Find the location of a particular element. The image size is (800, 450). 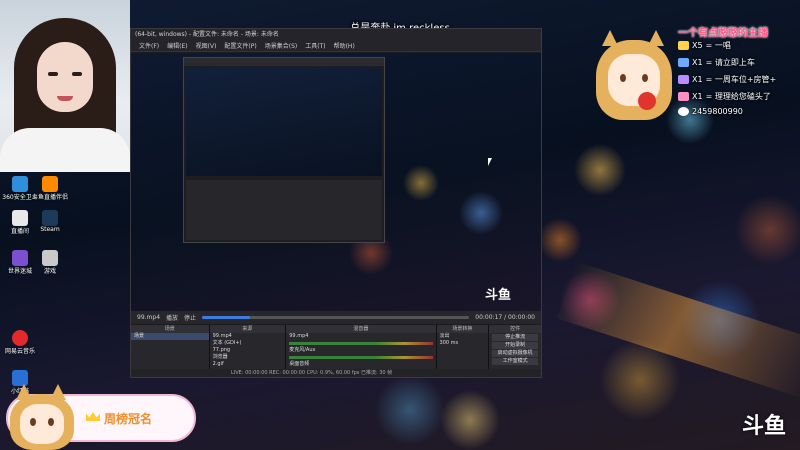

steam-icon: Steam is located at coordinates (50, 221).